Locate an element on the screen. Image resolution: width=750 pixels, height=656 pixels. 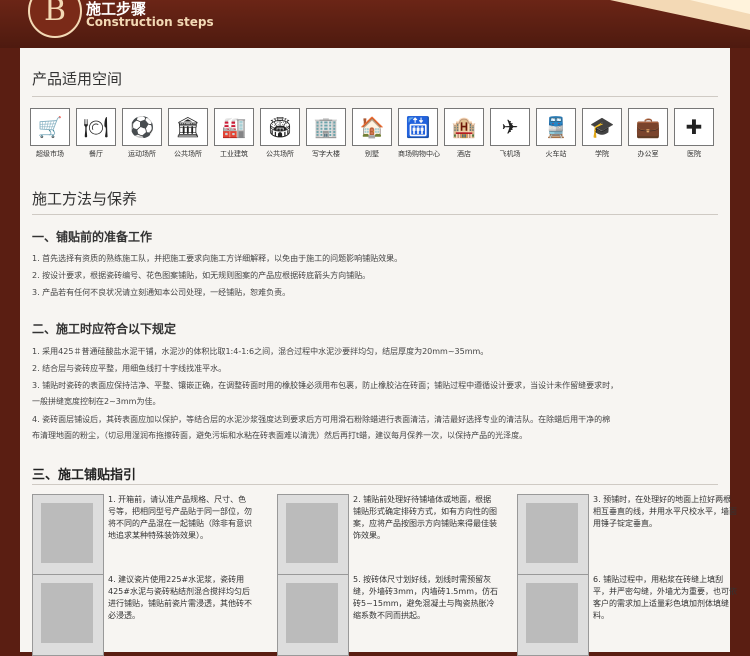
public-building-icon: 🏛 is located at coordinates (188, 127).